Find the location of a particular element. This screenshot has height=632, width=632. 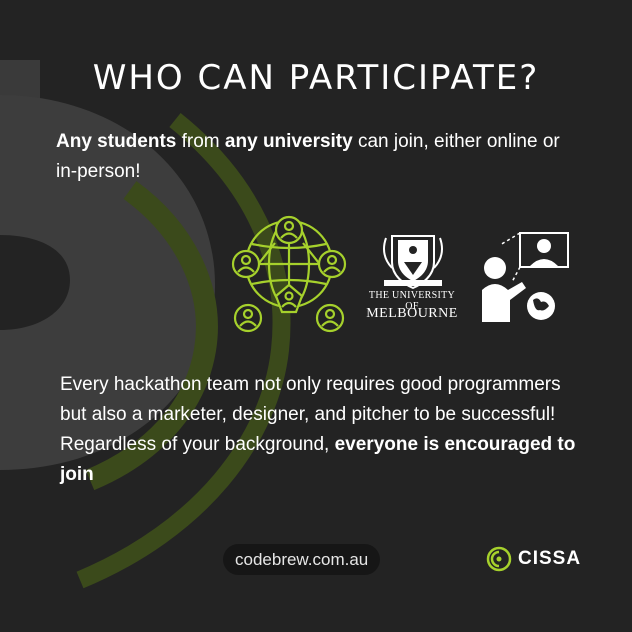

cissa-logo-text: CISSA is located at coordinates (550, 558).